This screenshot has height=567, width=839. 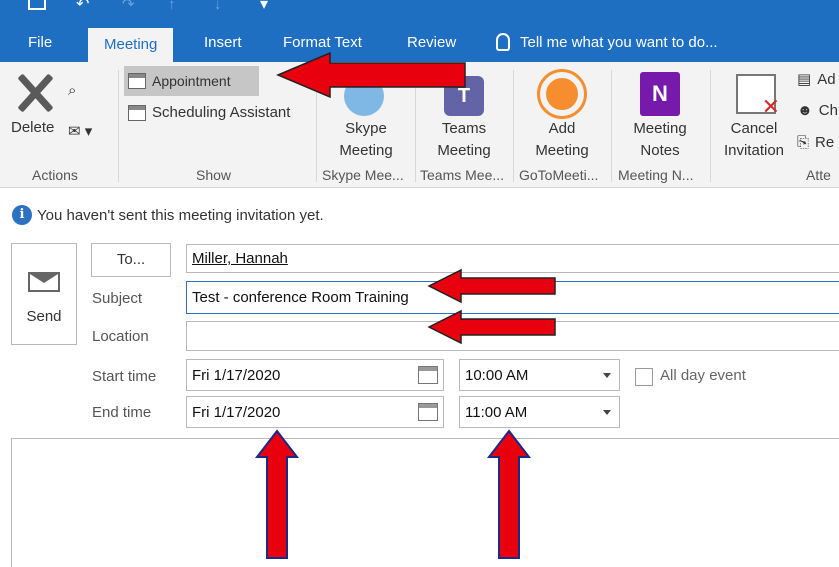 I want to click on appointment-label: Appointment, so click(x=191, y=81).